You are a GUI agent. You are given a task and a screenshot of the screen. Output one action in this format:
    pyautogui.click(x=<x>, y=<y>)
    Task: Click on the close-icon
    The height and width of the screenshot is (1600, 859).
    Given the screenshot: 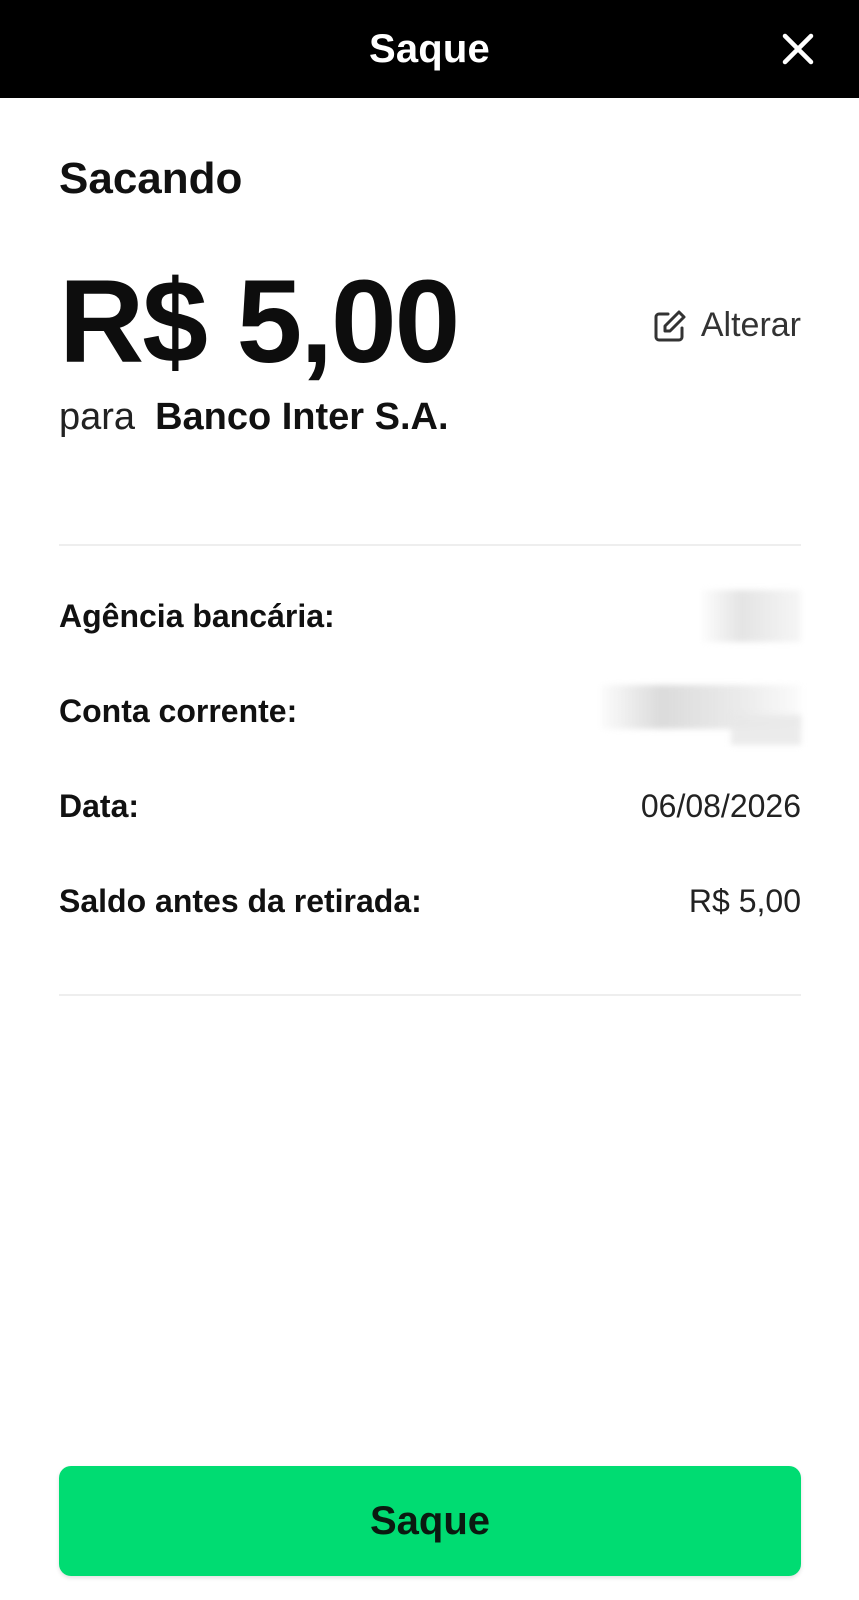 What is the action you would take?
    pyautogui.click(x=798, y=49)
    